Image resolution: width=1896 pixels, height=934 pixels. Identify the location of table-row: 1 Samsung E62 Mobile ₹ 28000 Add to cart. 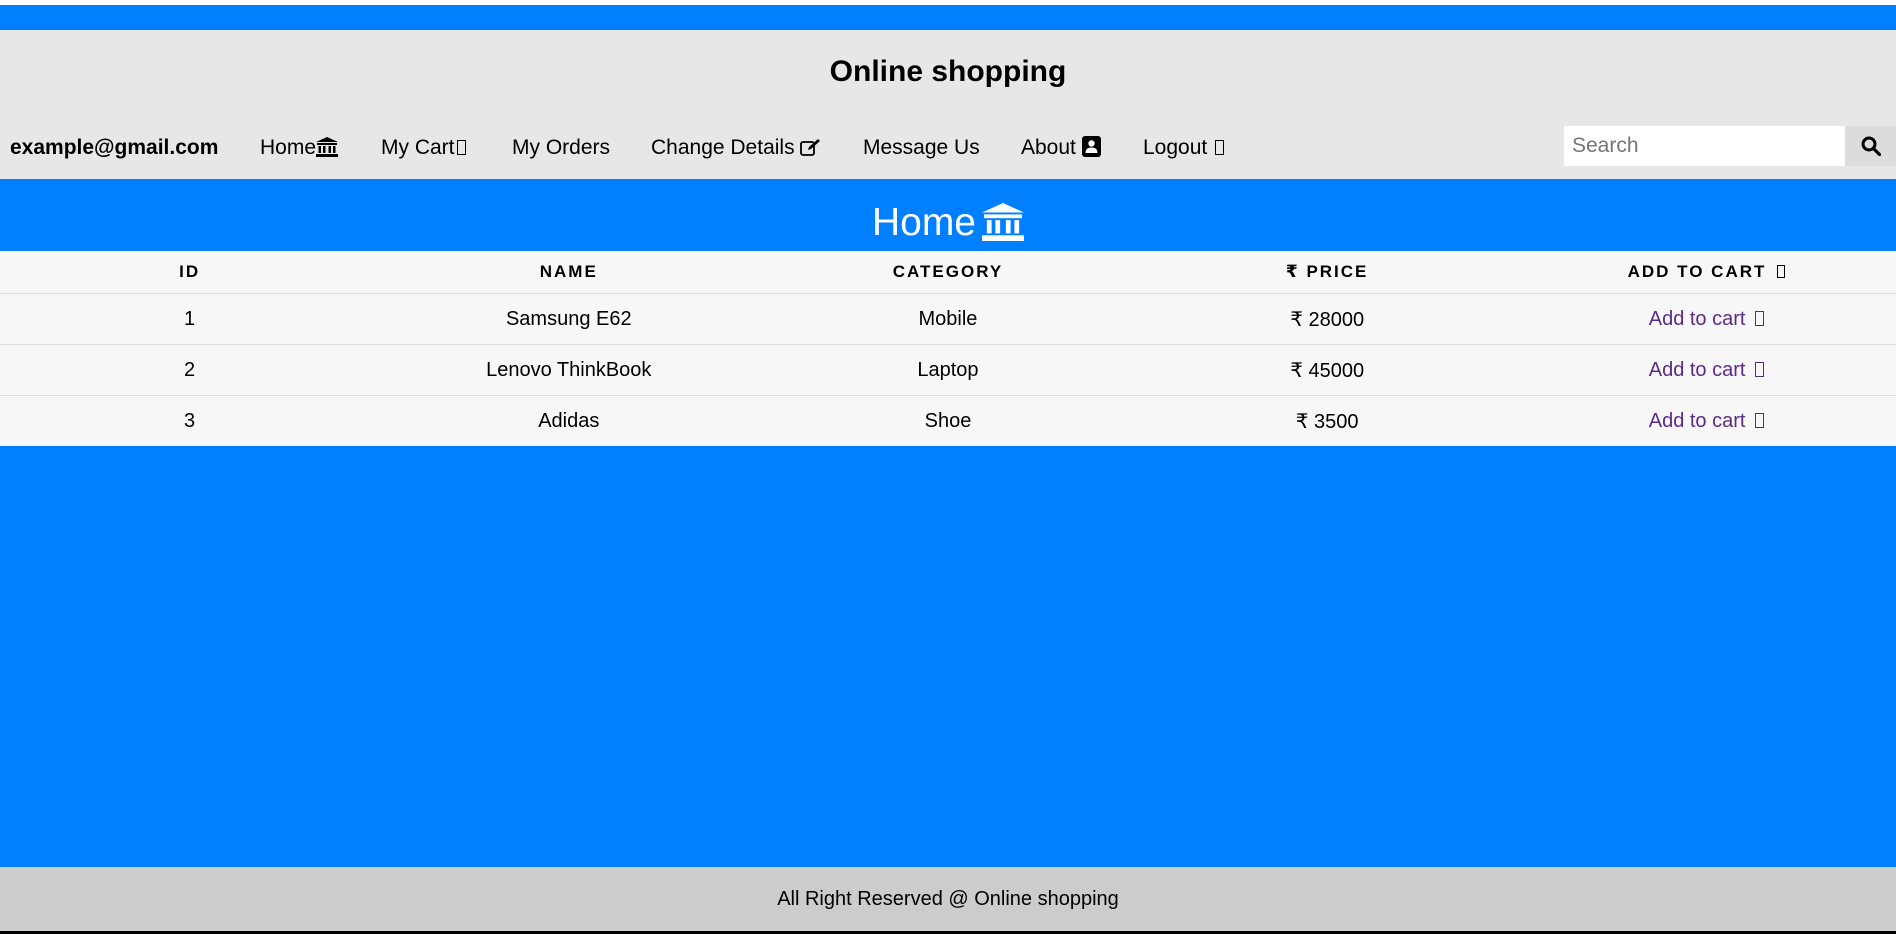
(948, 319).